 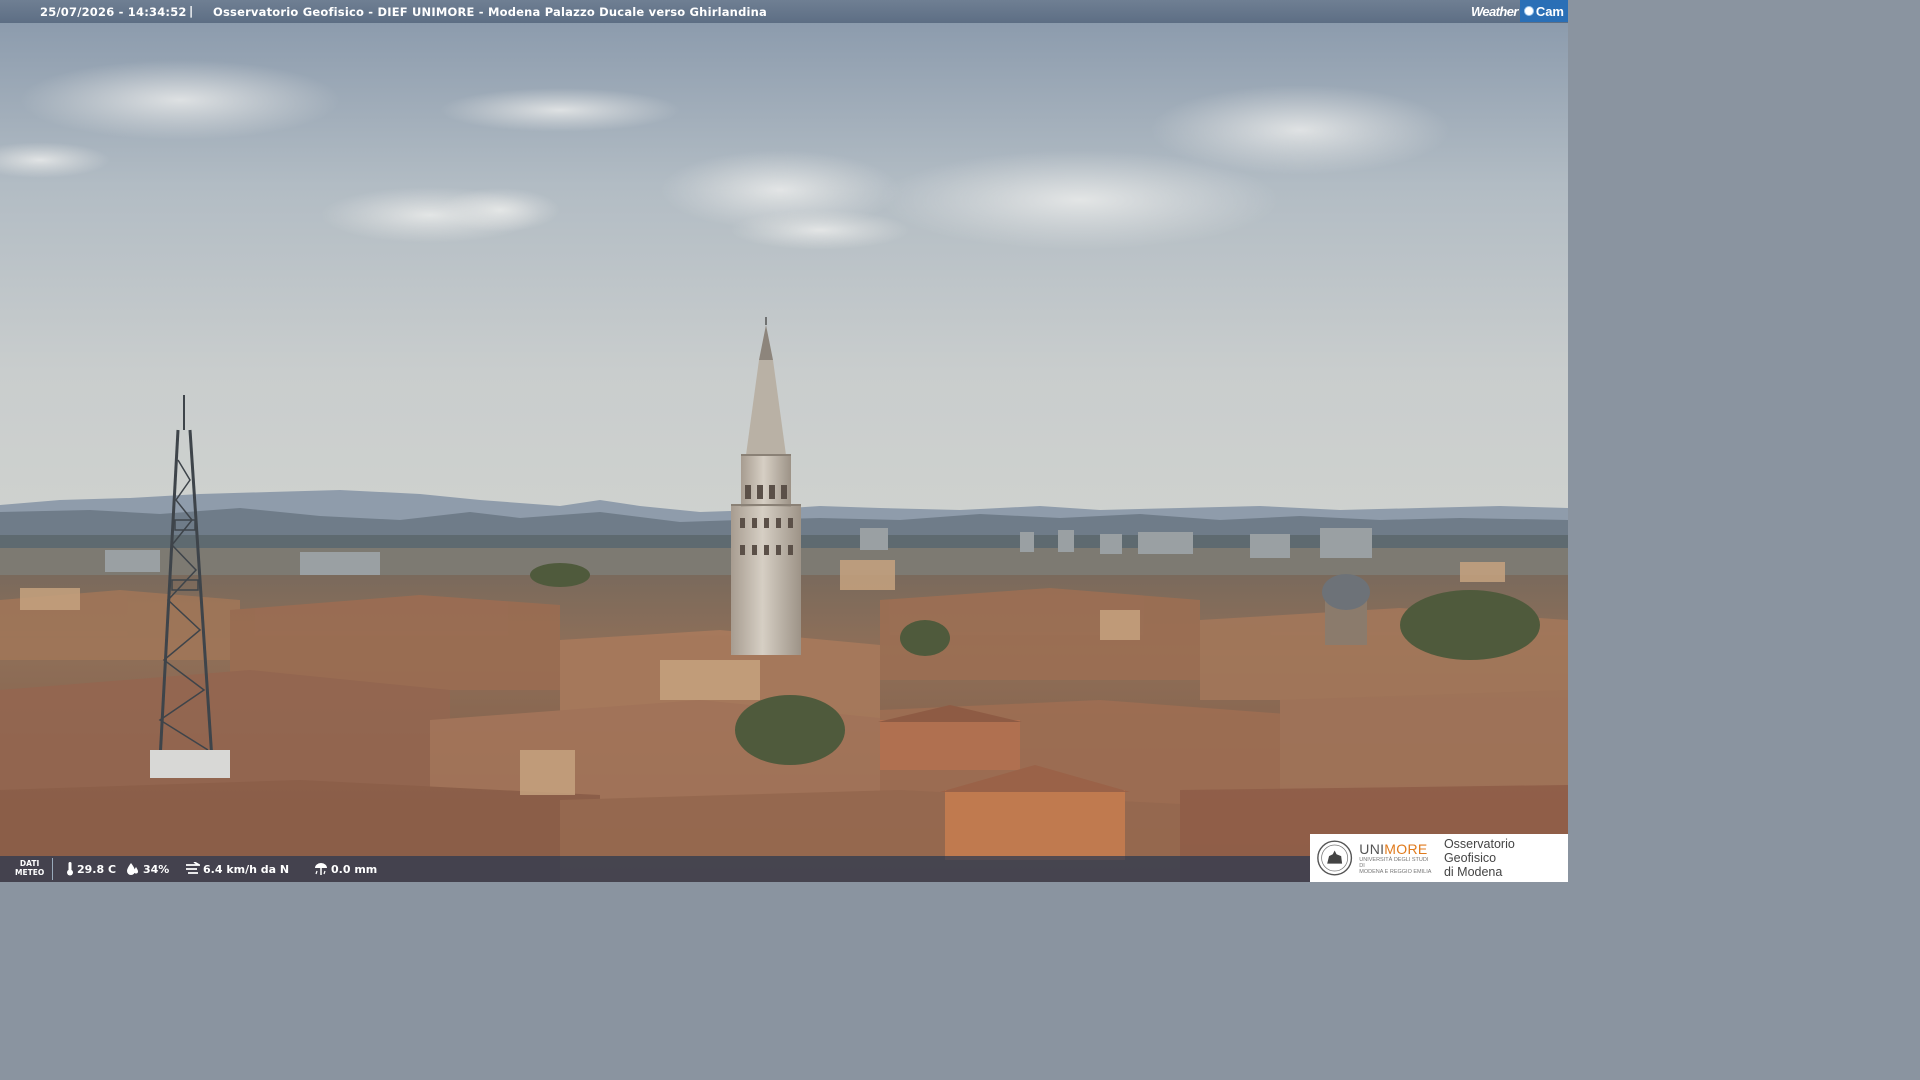 What do you see at coordinates (1372, 849) in the screenshot?
I see `uni-prefix: UNI` at bounding box center [1372, 849].